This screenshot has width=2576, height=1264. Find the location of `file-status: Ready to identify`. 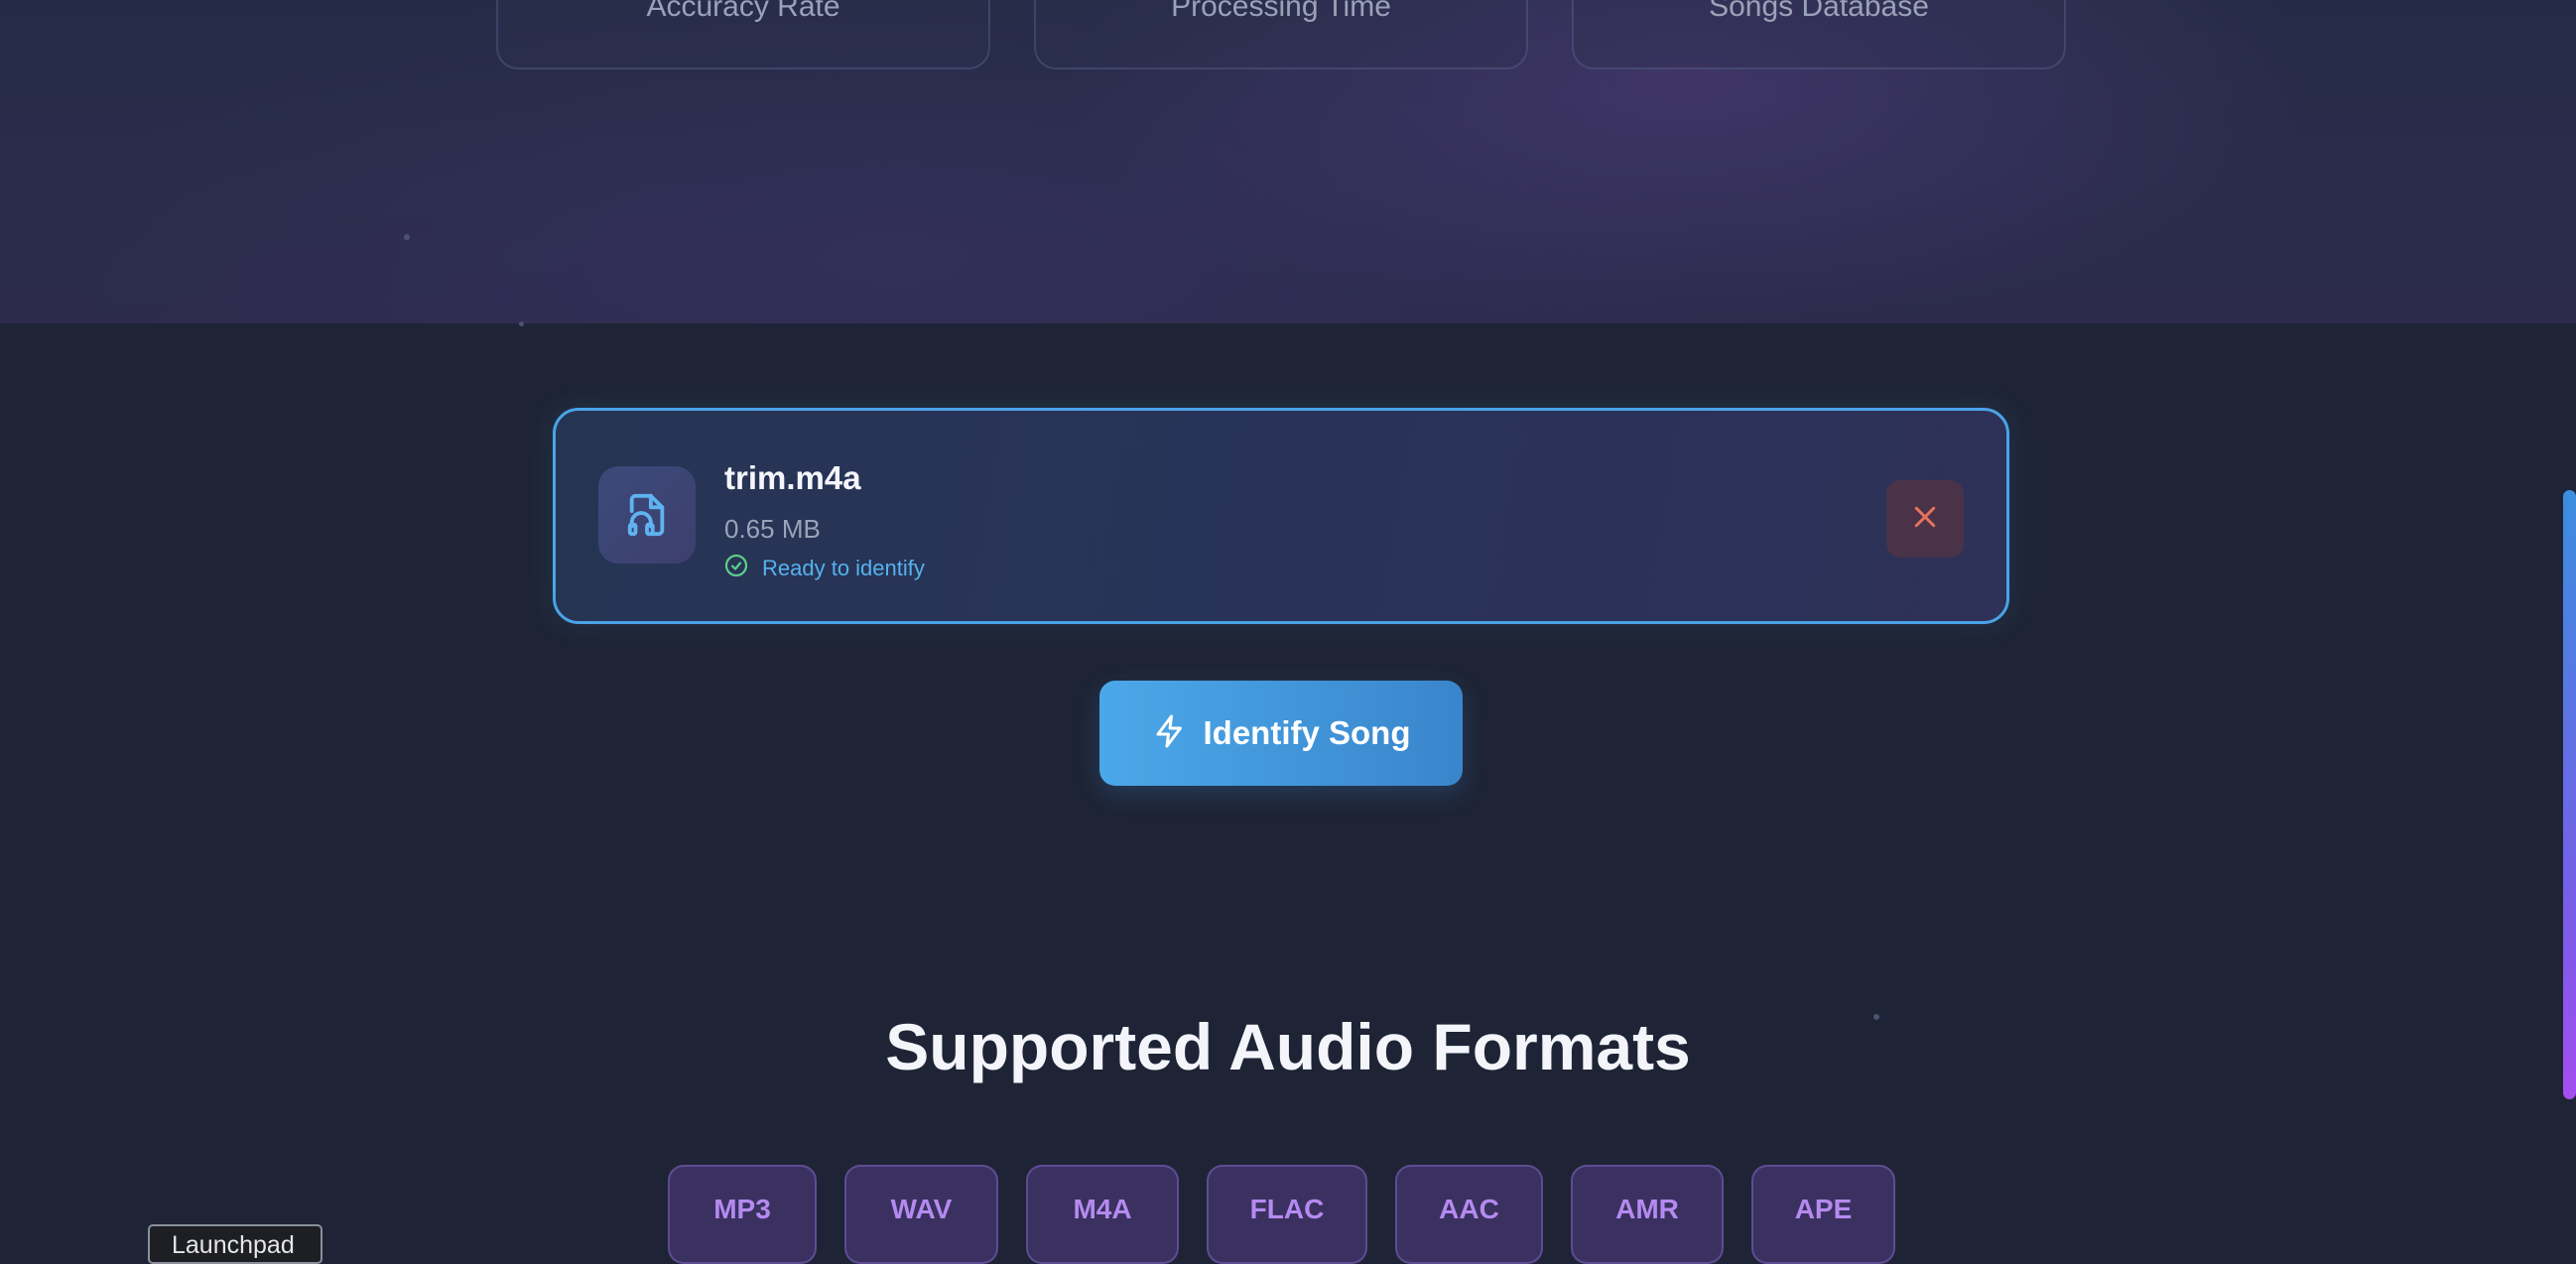

file-status: Ready to identify is located at coordinates (825, 568).